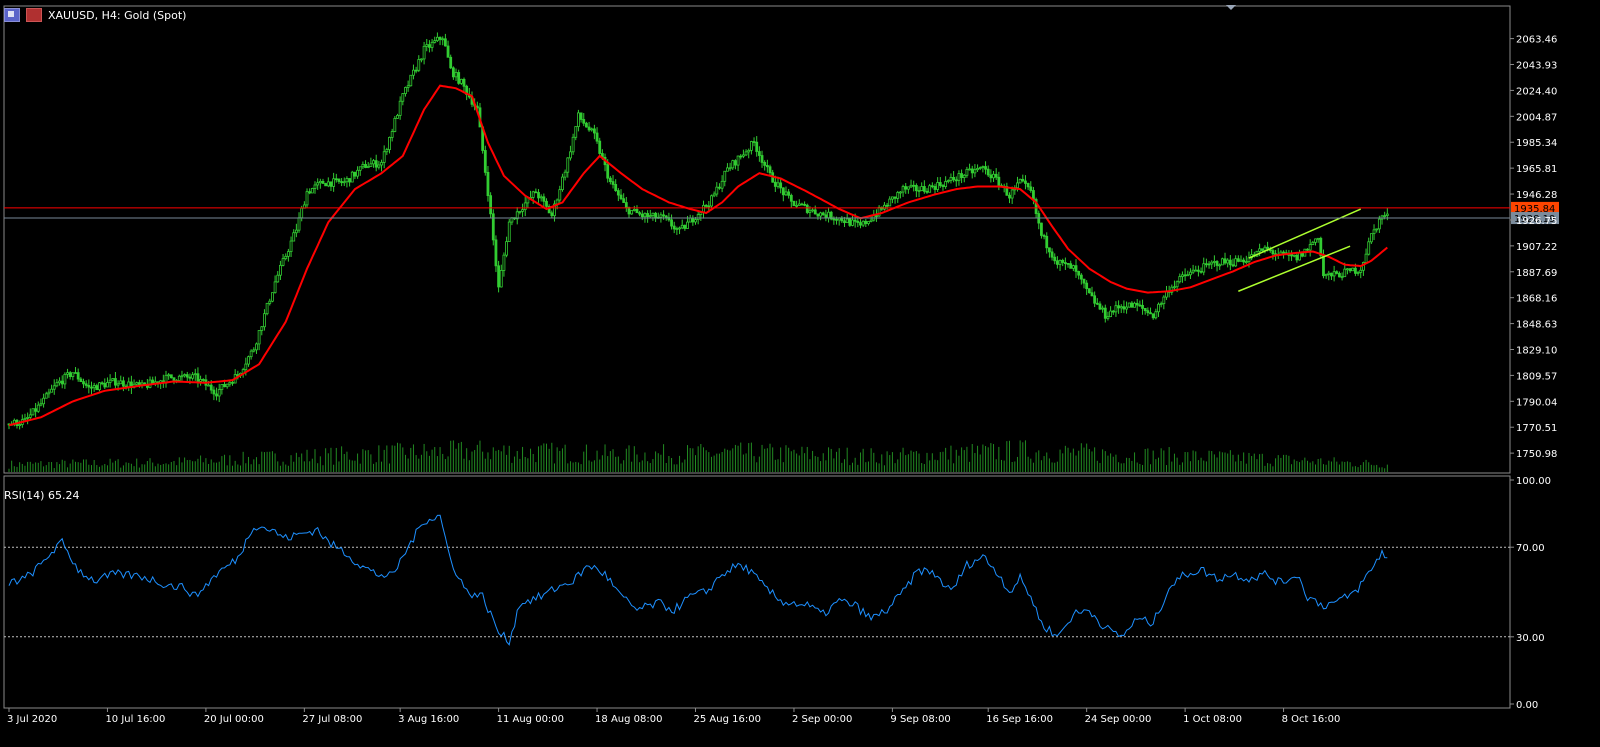 The height and width of the screenshot is (747, 1600). Describe the element at coordinates (727, 719) in the screenshot. I see `x-tick-label: 25 Aug 16:00` at that location.